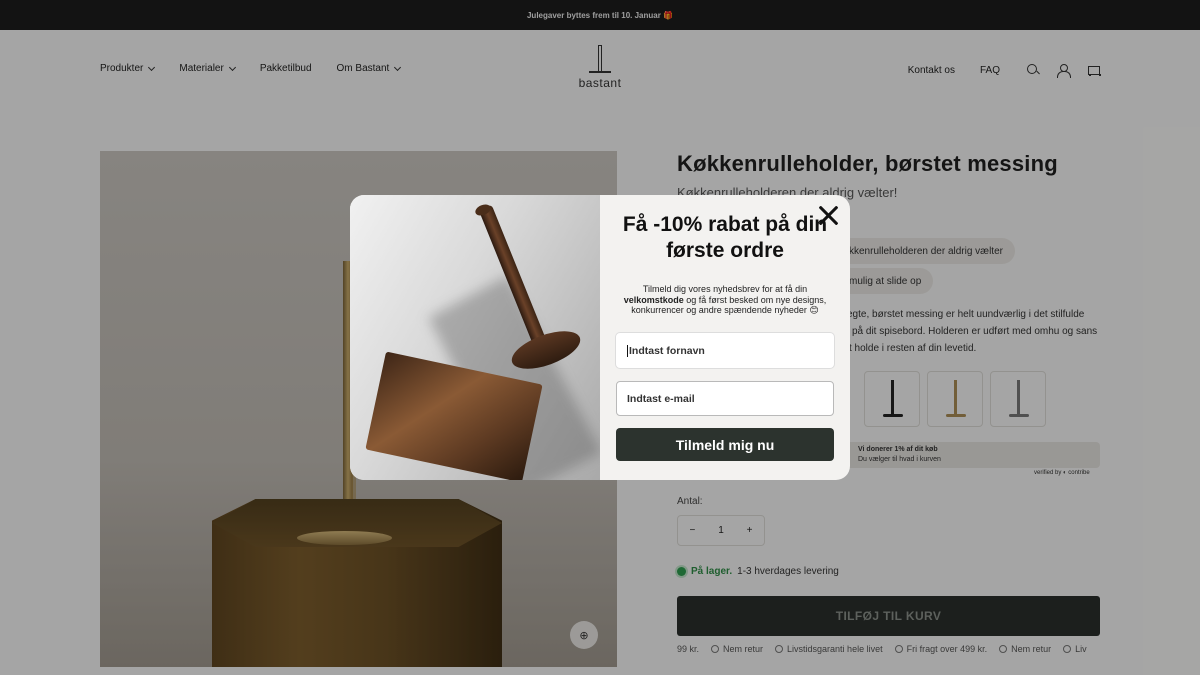  I want to click on popup-image, so click(475, 337).